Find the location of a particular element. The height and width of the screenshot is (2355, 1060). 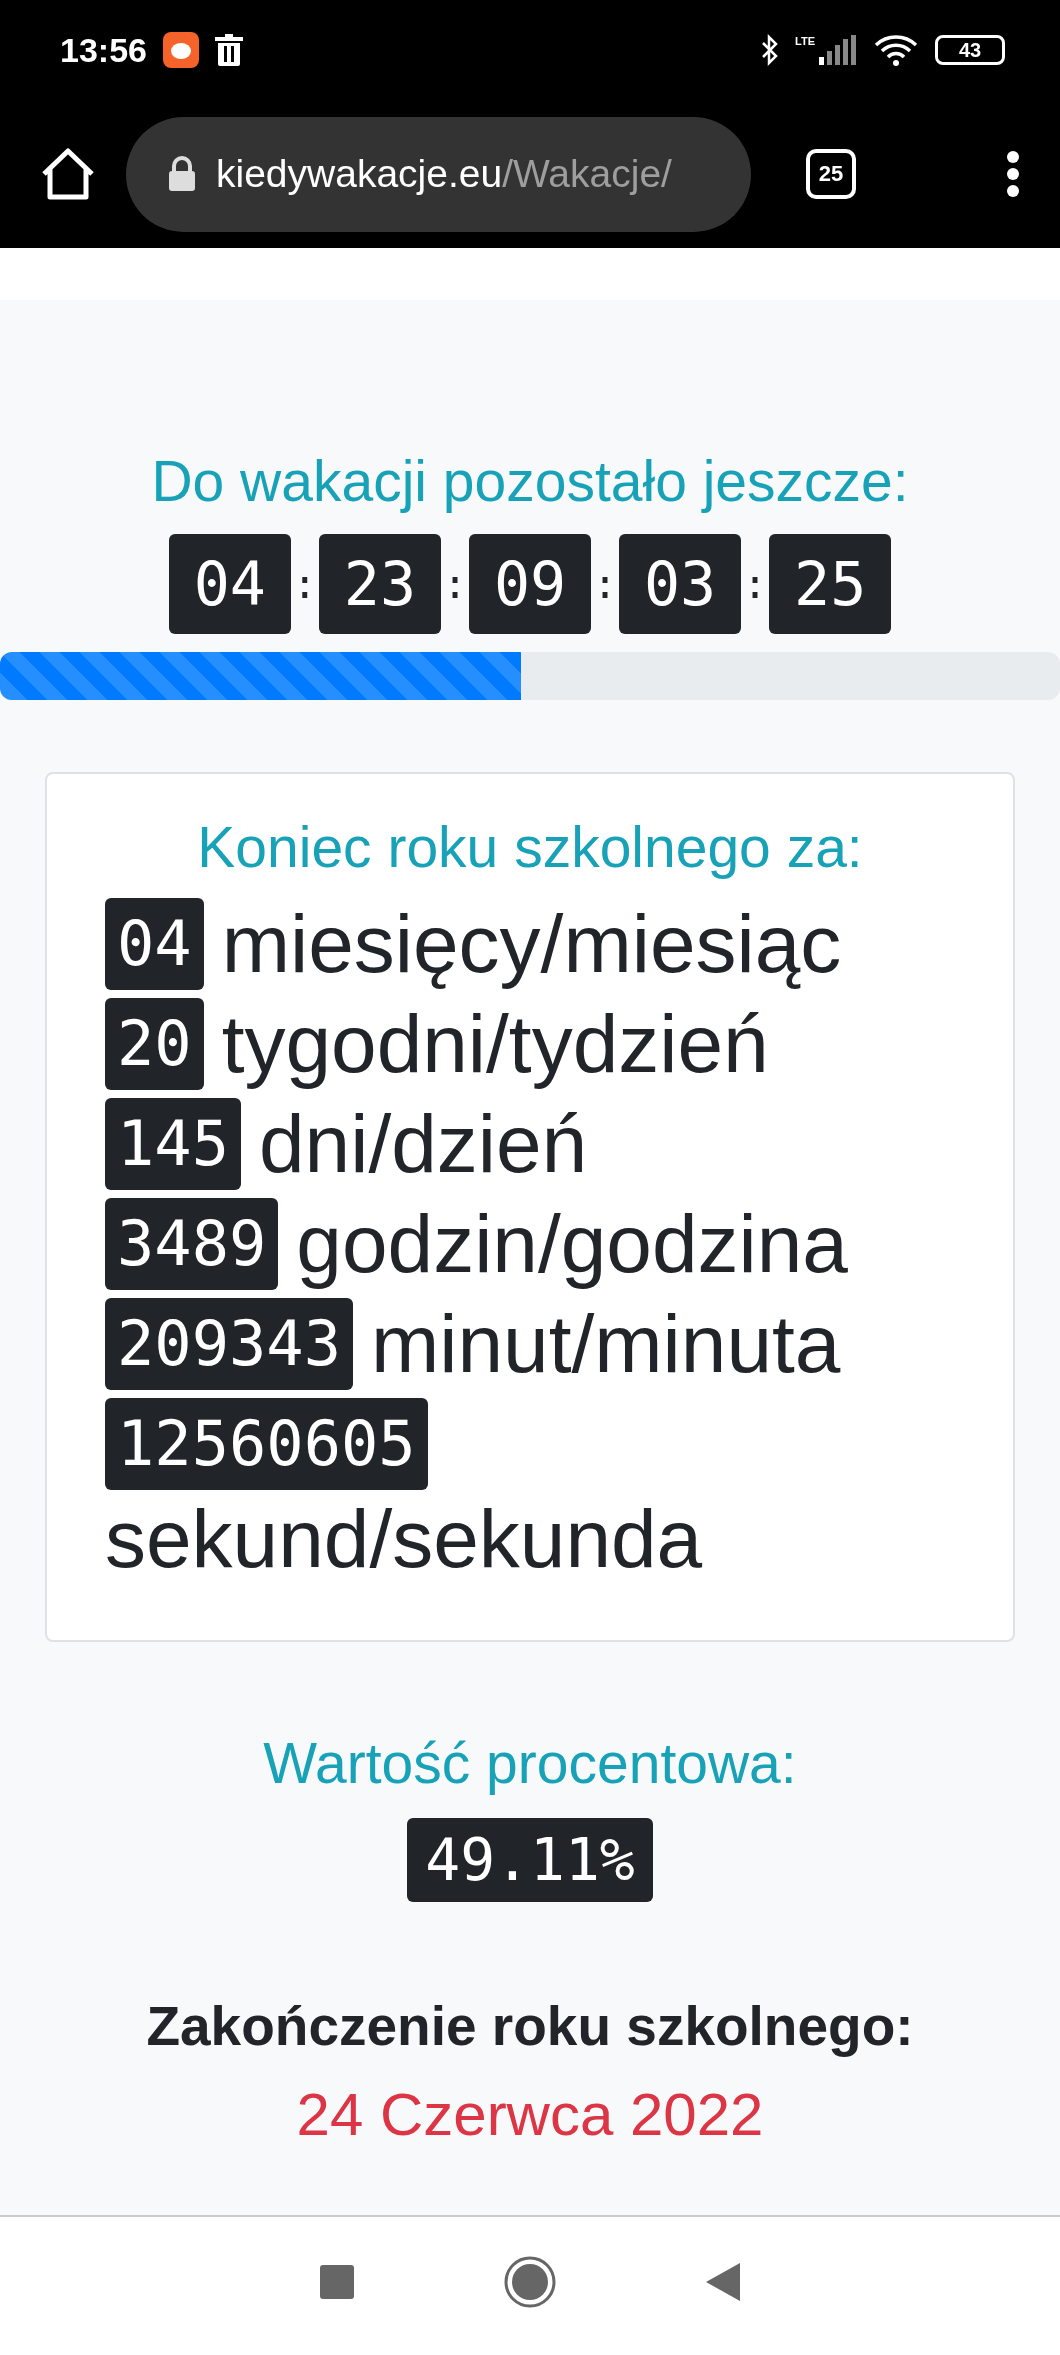

card-title: Koniec roku szkolnego za: is located at coordinates (530, 847).